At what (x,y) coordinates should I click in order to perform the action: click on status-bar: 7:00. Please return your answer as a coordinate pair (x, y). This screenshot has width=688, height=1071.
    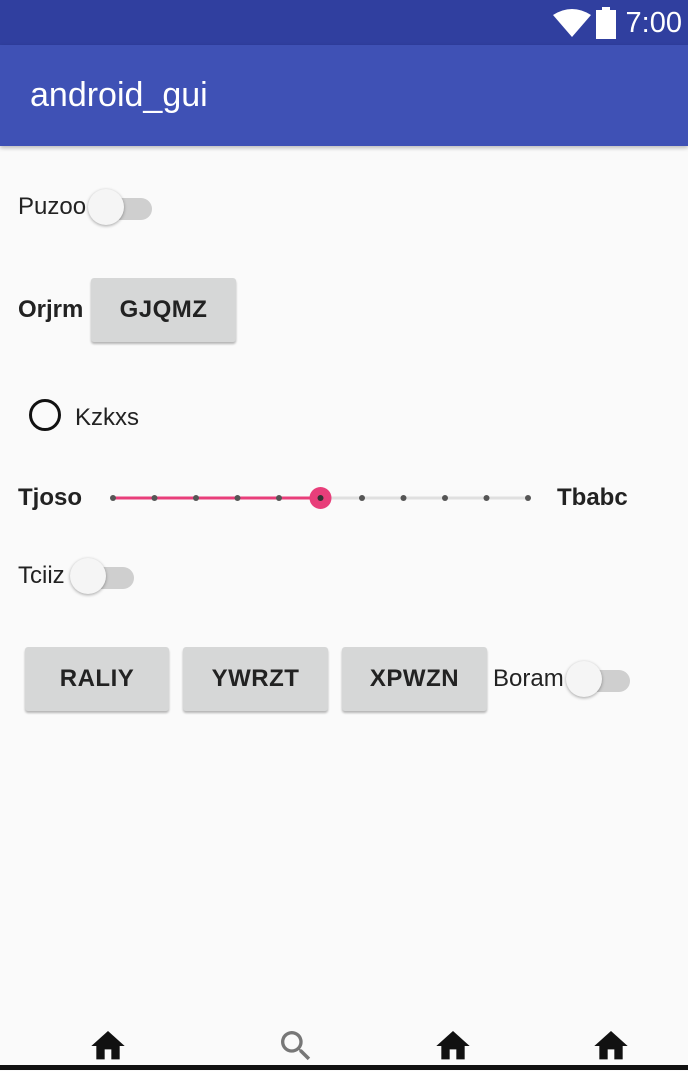
    Looking at the image, I should click on (344, 22).